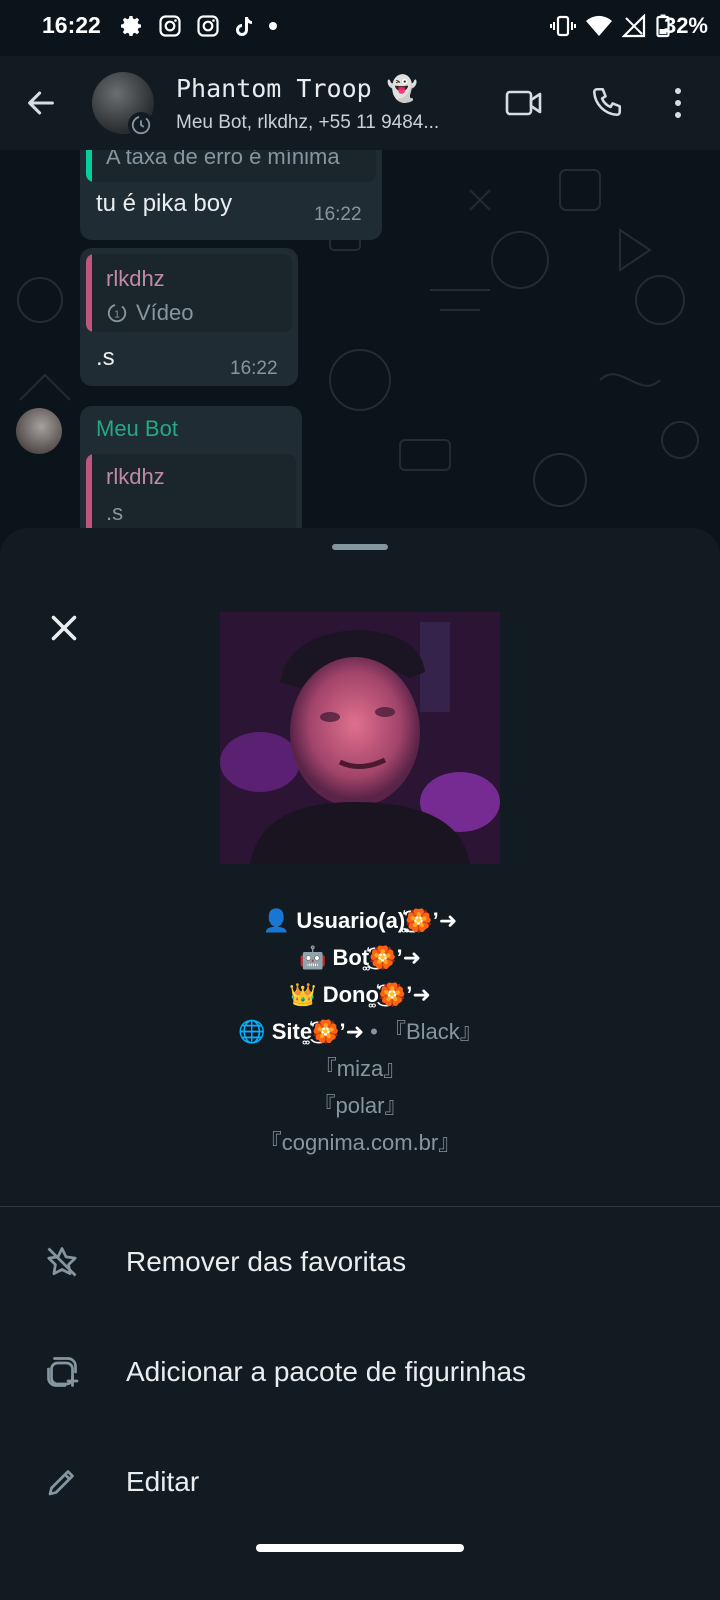  I want to click on voice-call-icon, so click(607, 102).